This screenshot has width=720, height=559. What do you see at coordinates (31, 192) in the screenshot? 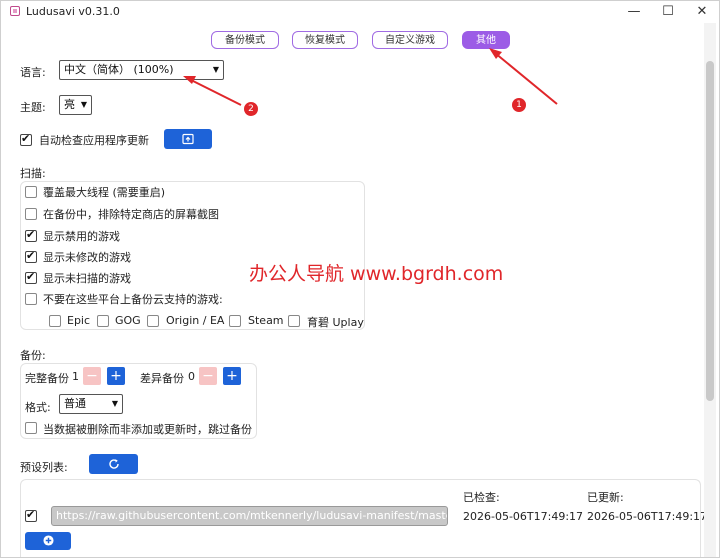
I see `override-threads-checkbox` at bounding box center [31, 192].